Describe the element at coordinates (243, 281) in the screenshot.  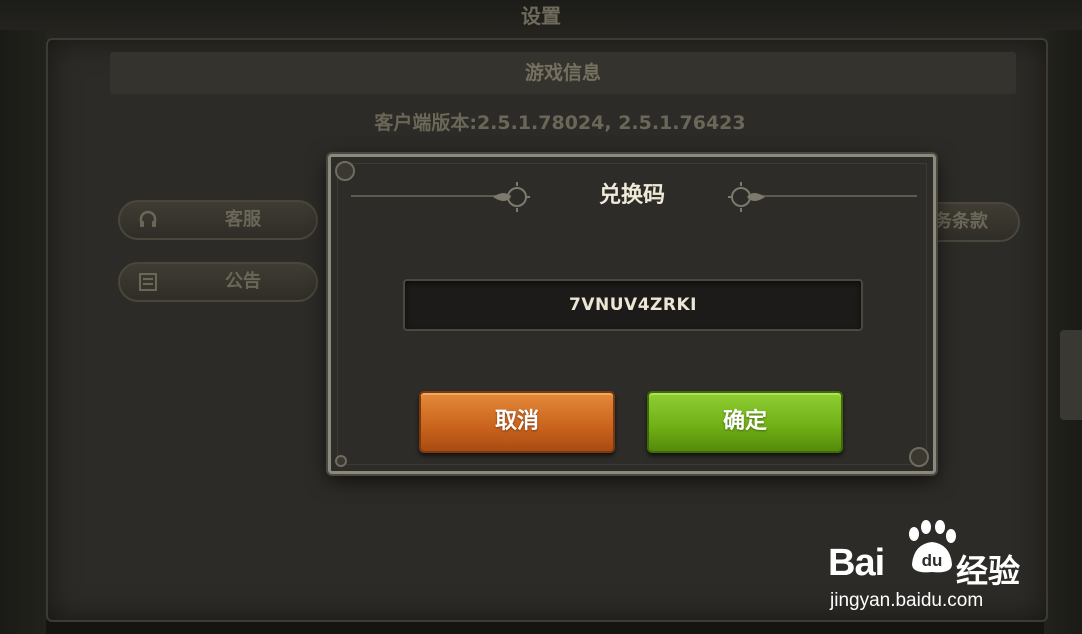
I see `announcement-label: 公告` at that location.